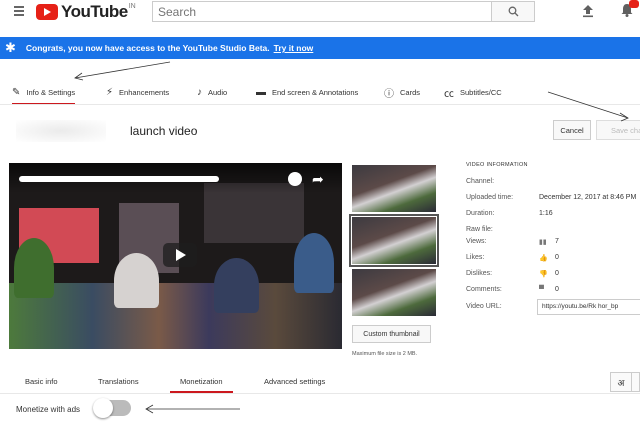 Image resolution: width=640 pixels, height=434 pixels. I want to click on chevron-down-icon, so click(636, 382).